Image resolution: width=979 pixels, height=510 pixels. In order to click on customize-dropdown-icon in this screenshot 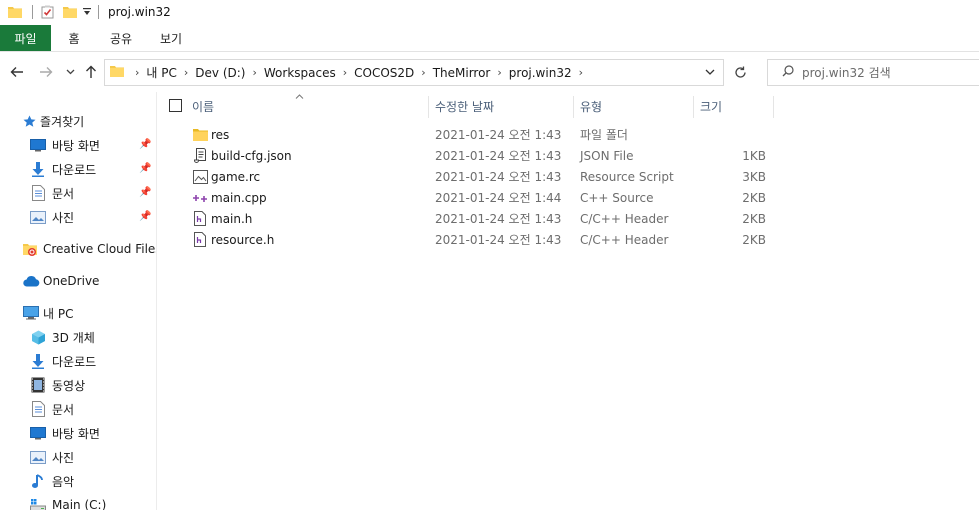, I will do `click(87, 12)`.